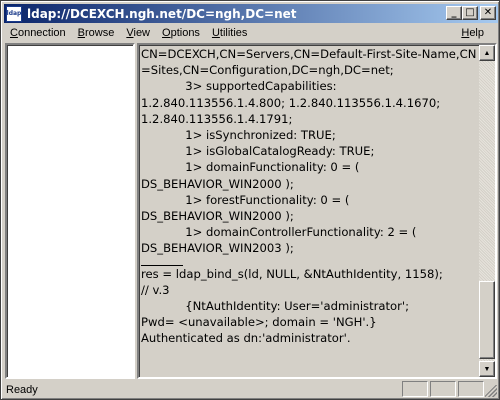 Image resolution: width=500 pixels, height=400 pixels. Describe the element at coordinates (14, 13) in the screenshot. I see `ldap-app-icon: ldap` at that location.